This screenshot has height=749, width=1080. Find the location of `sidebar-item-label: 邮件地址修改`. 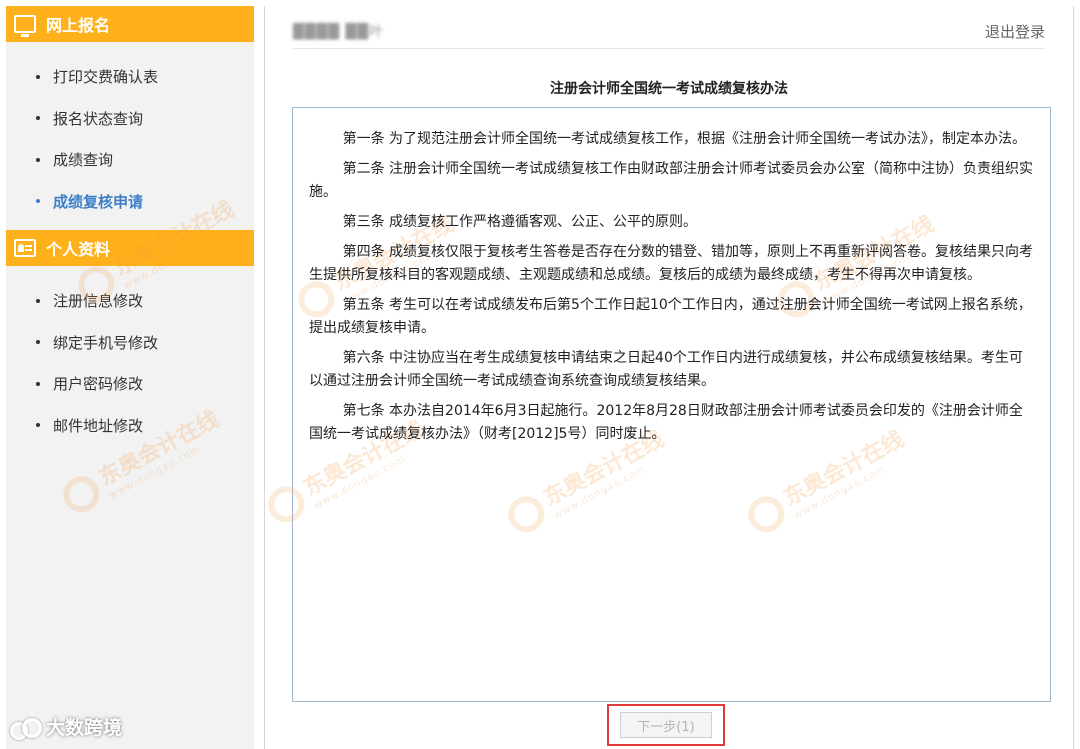

sidebar-item-label: 邮件地址修改 is located at coordinates (98, 425).